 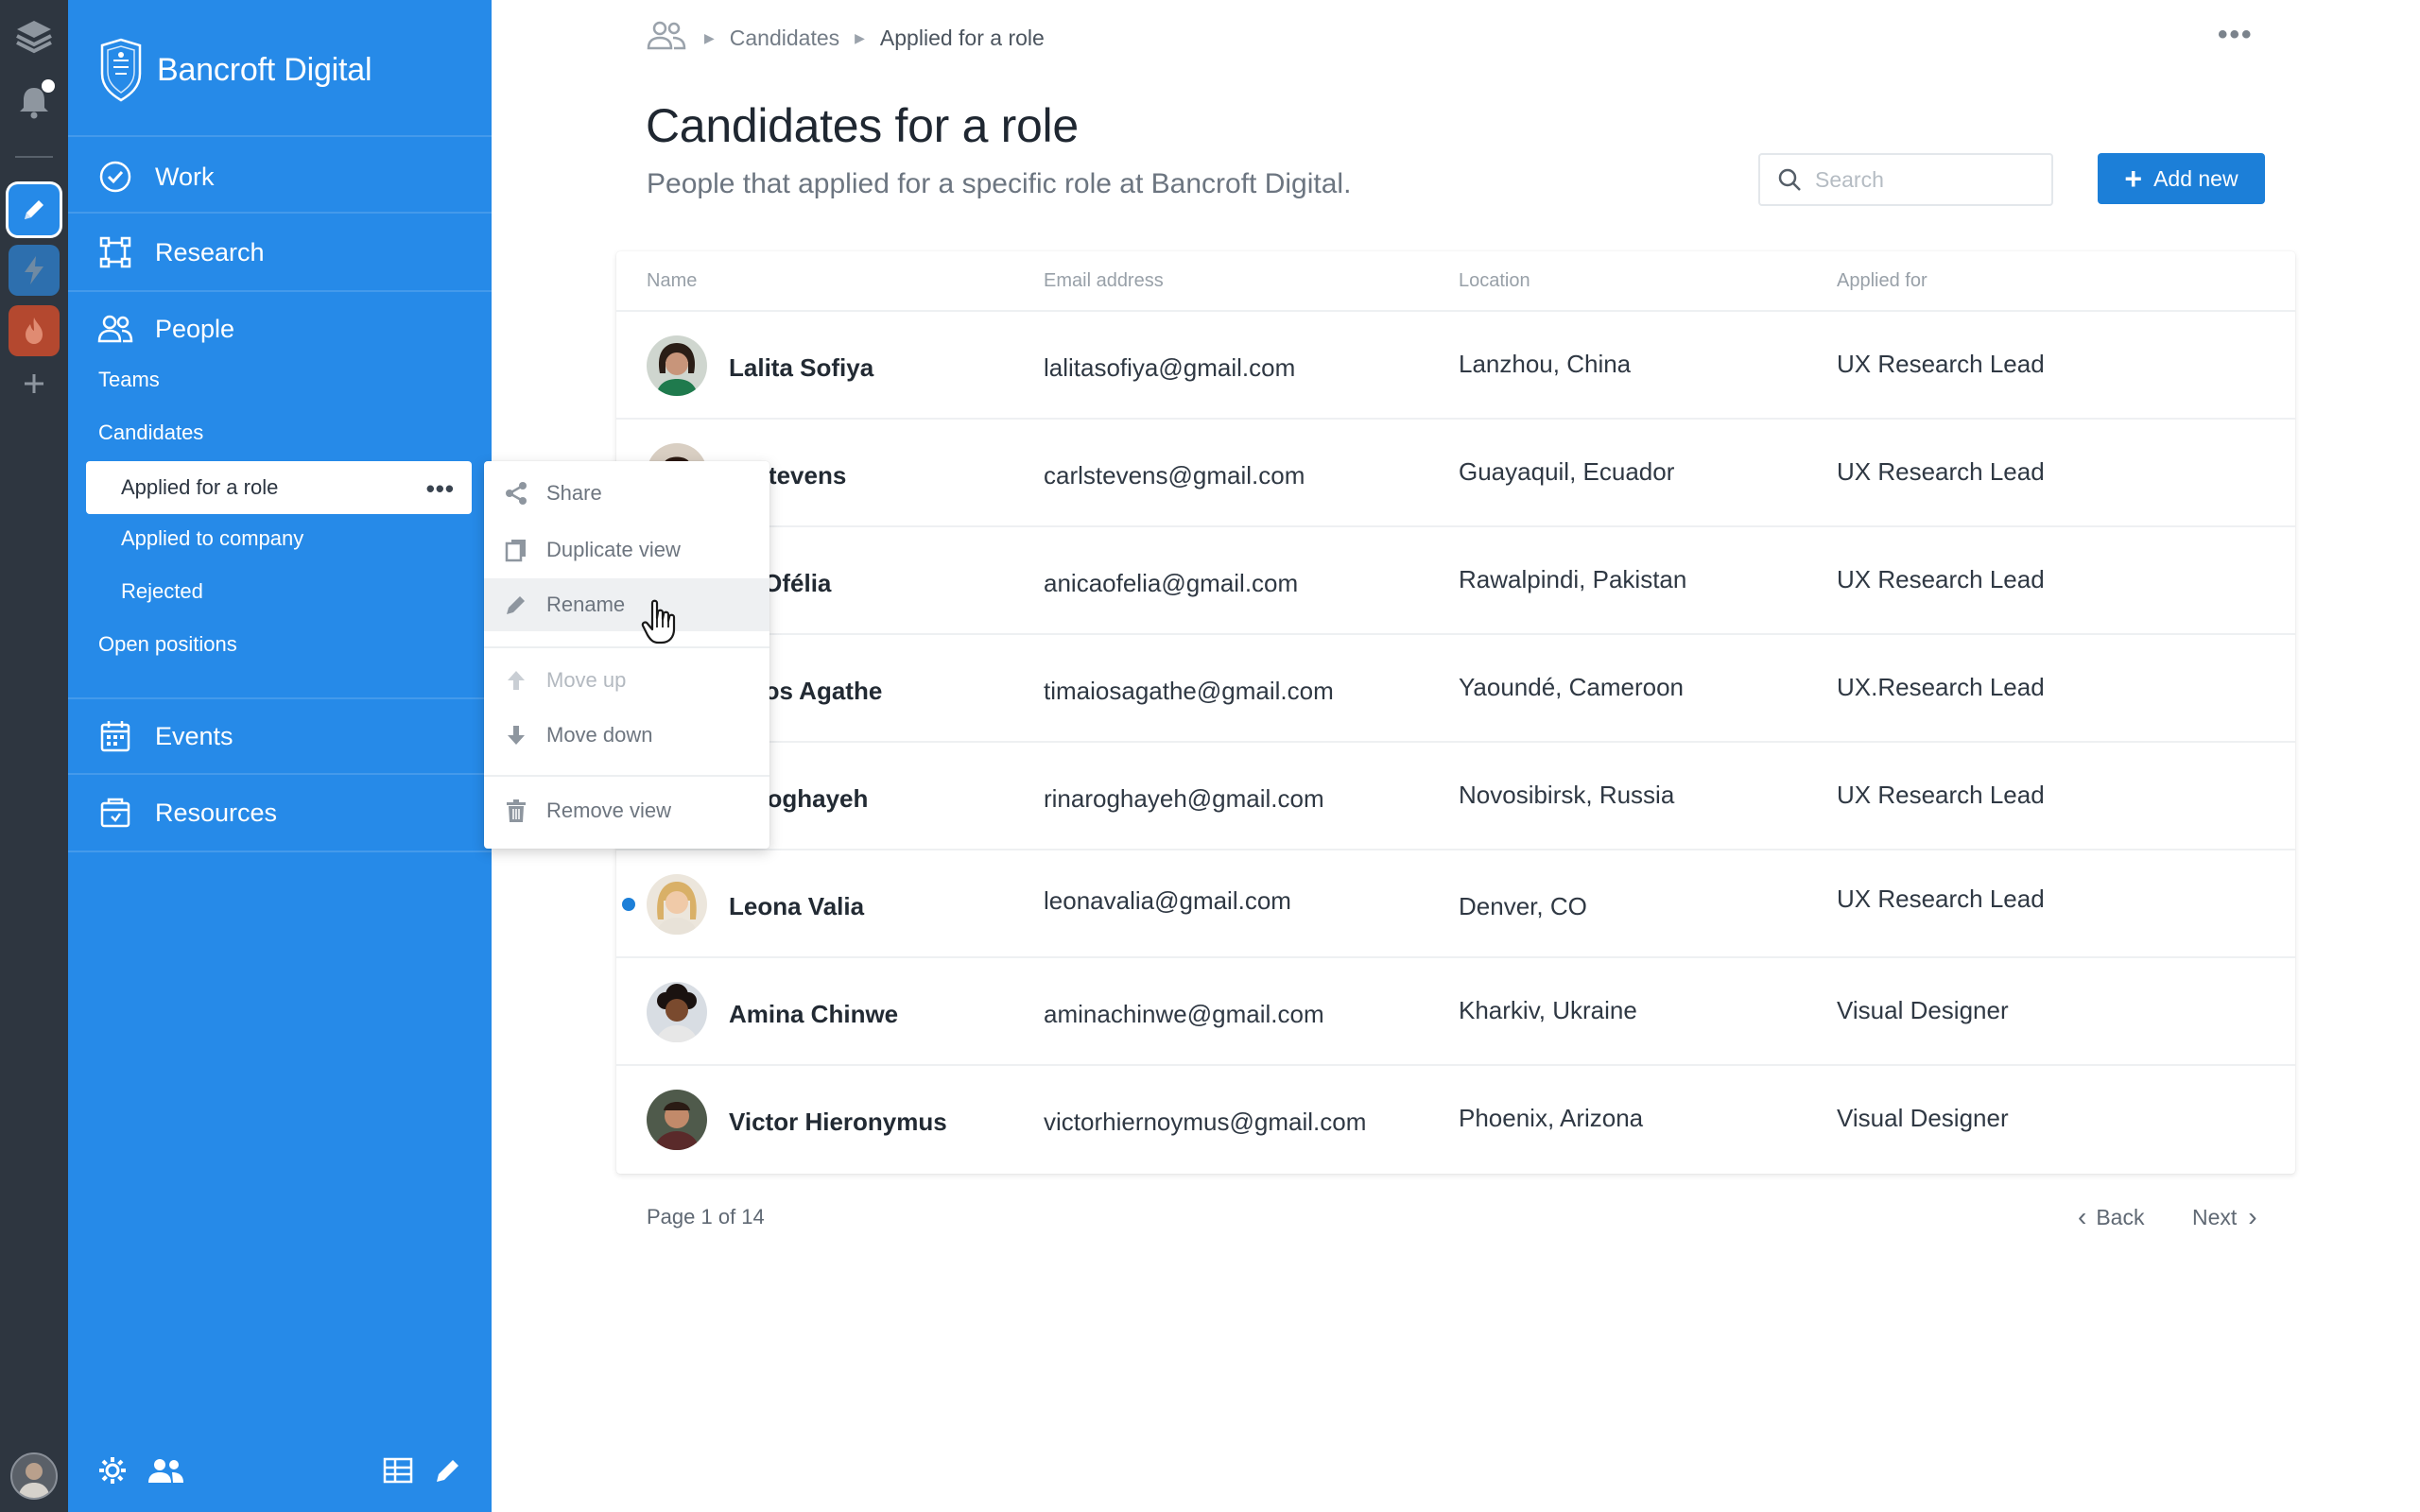 I want to click on breadcrumb: ▶ Candidates ▶ Applied for a role, so click(x=845, y=38).